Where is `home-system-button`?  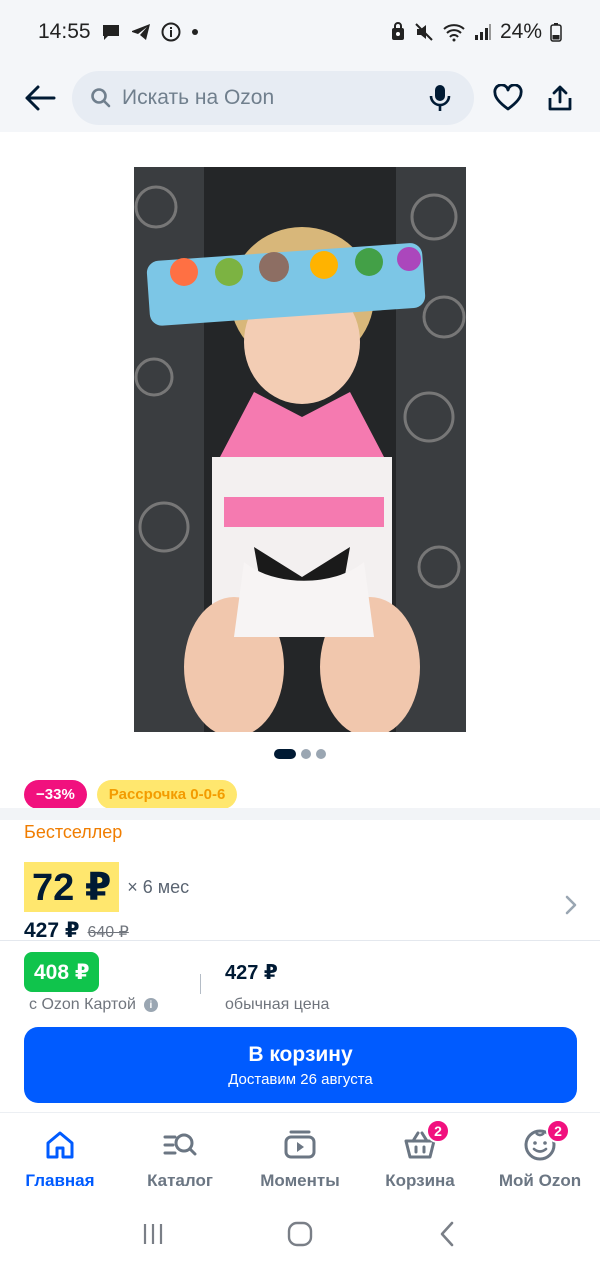
home-system-button is located at coordinates (300, 1234).